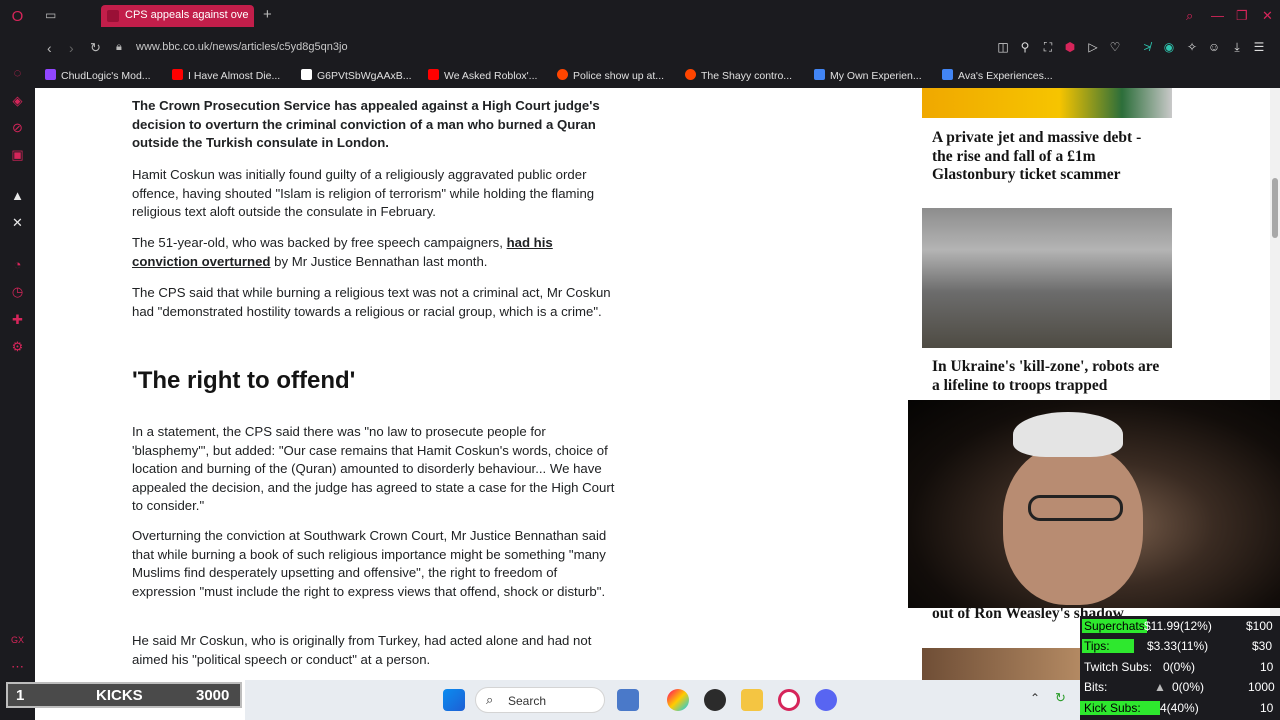  I want to click on kicks-label: KICKS, so click(119, 695).